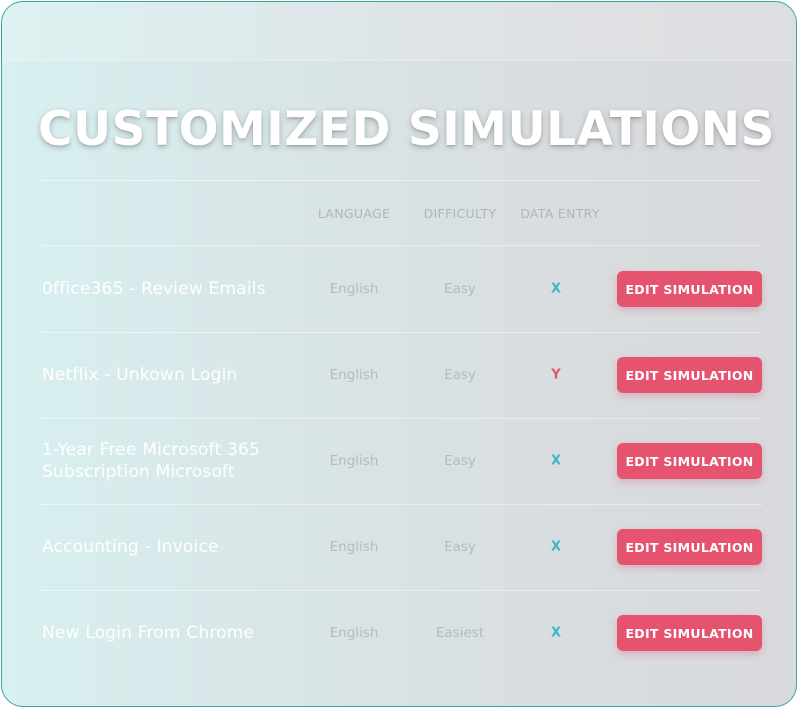 The image size is (800, 710). Describe the element at coordinates (560, 213) in the screenshot. I see `column-header-data-entry: DATA ENTRY` at that location.